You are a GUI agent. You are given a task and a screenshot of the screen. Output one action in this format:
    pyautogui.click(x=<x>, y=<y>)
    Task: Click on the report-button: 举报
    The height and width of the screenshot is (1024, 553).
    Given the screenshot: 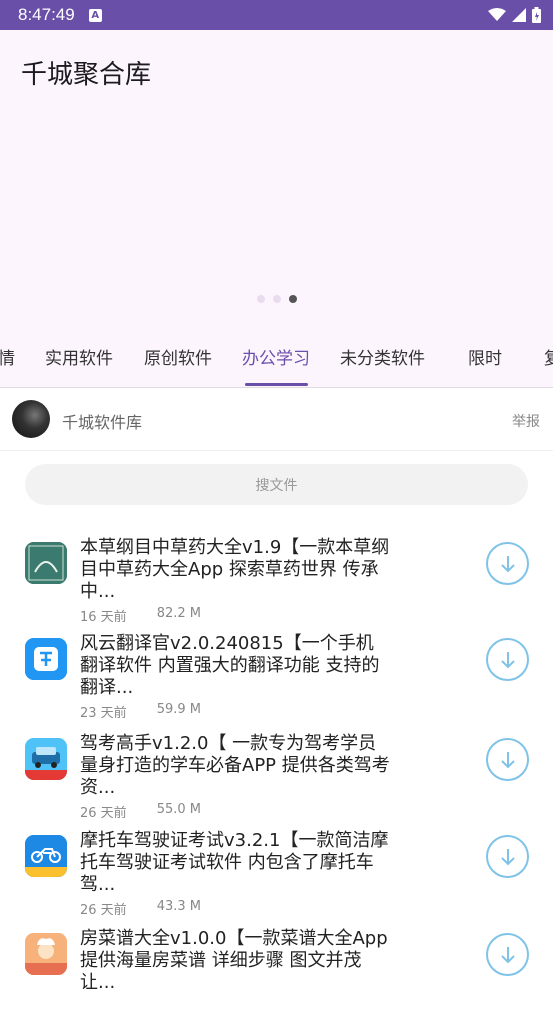 What is the action you would take?
    pyautogui.click(x=526, y=421)
    